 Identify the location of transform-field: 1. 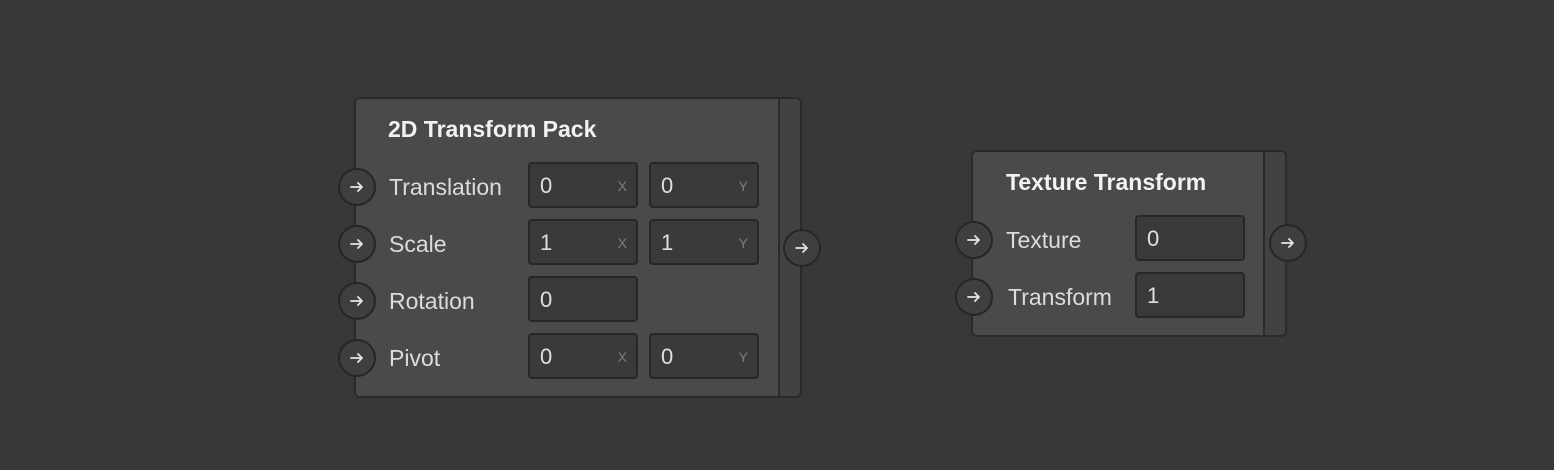
(1190, 295).